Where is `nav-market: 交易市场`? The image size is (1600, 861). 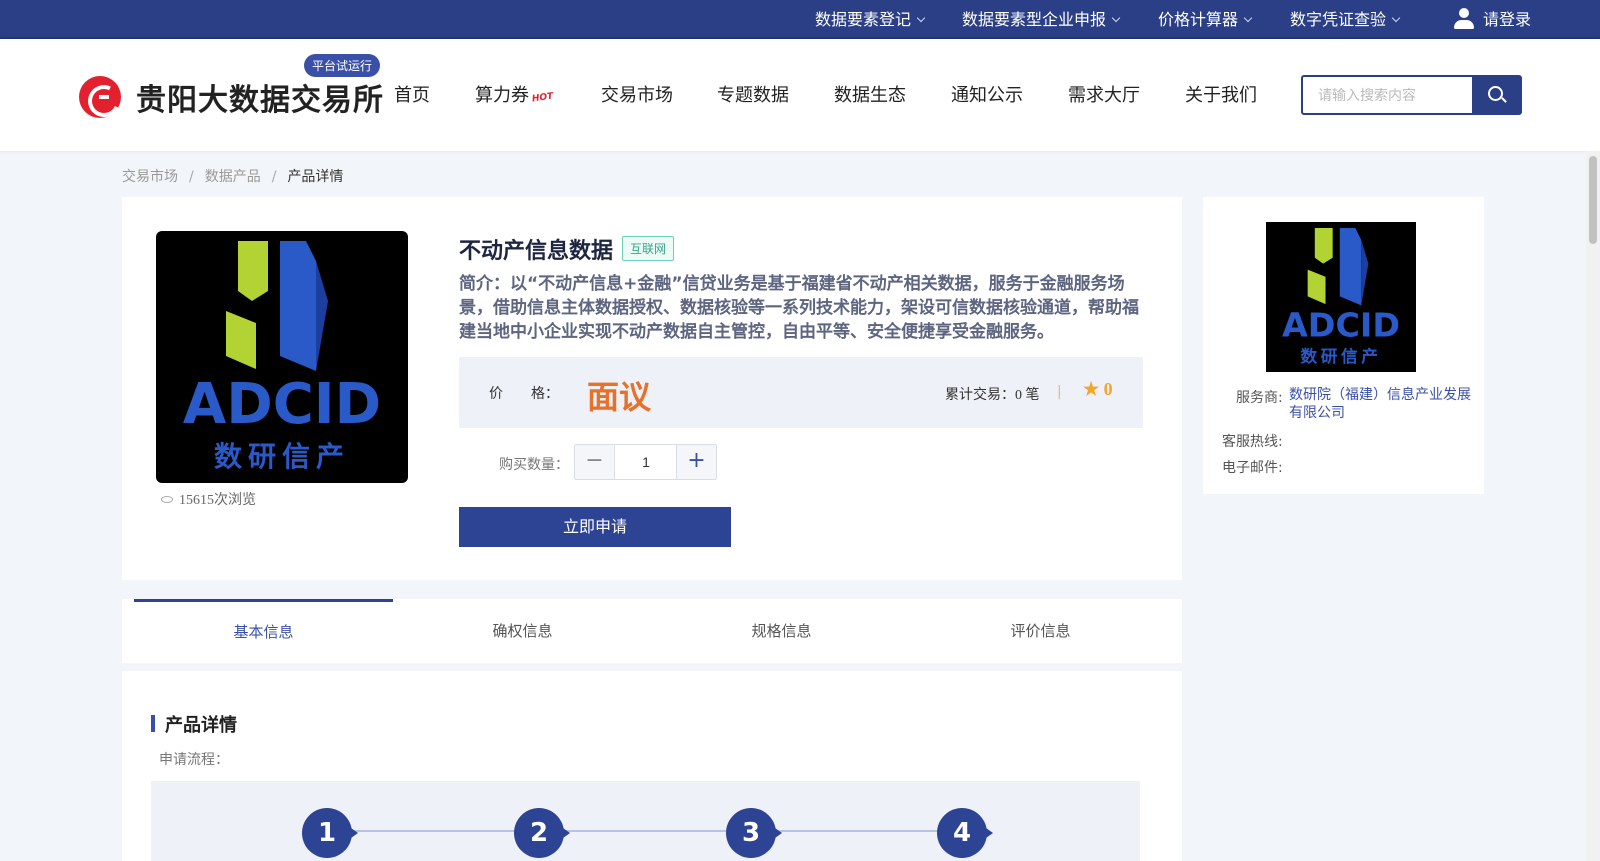 nav-market: 交易市场 is located at coordinates (637, 94).